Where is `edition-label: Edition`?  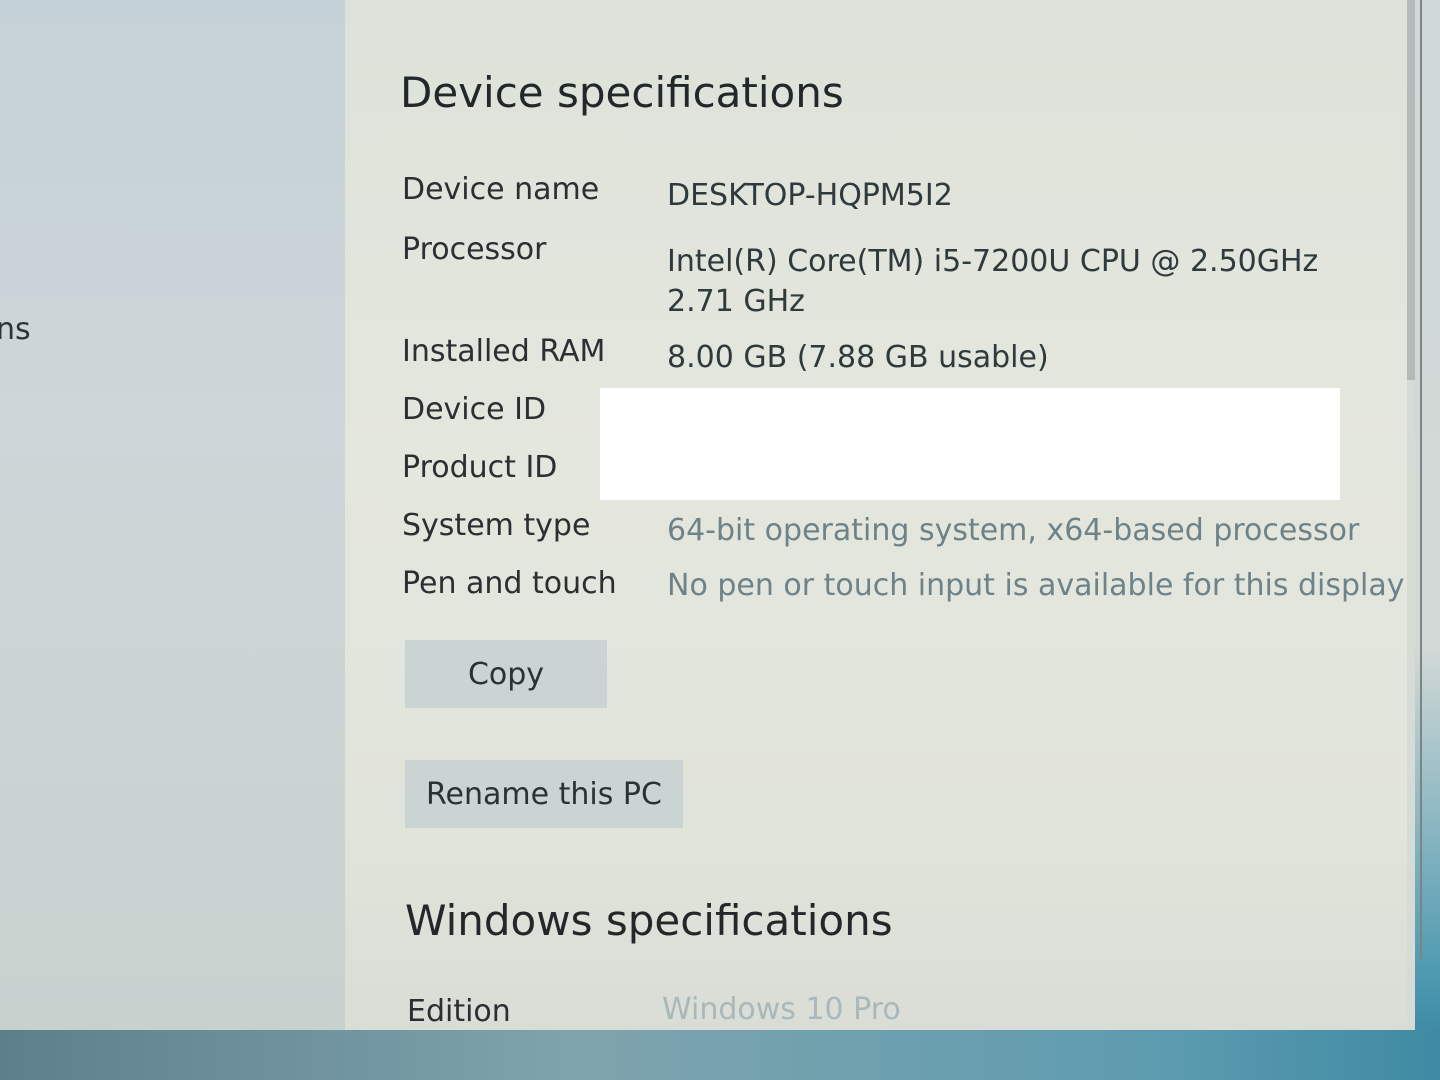 edition-label: Edition is located at coordinates (459, 1011).